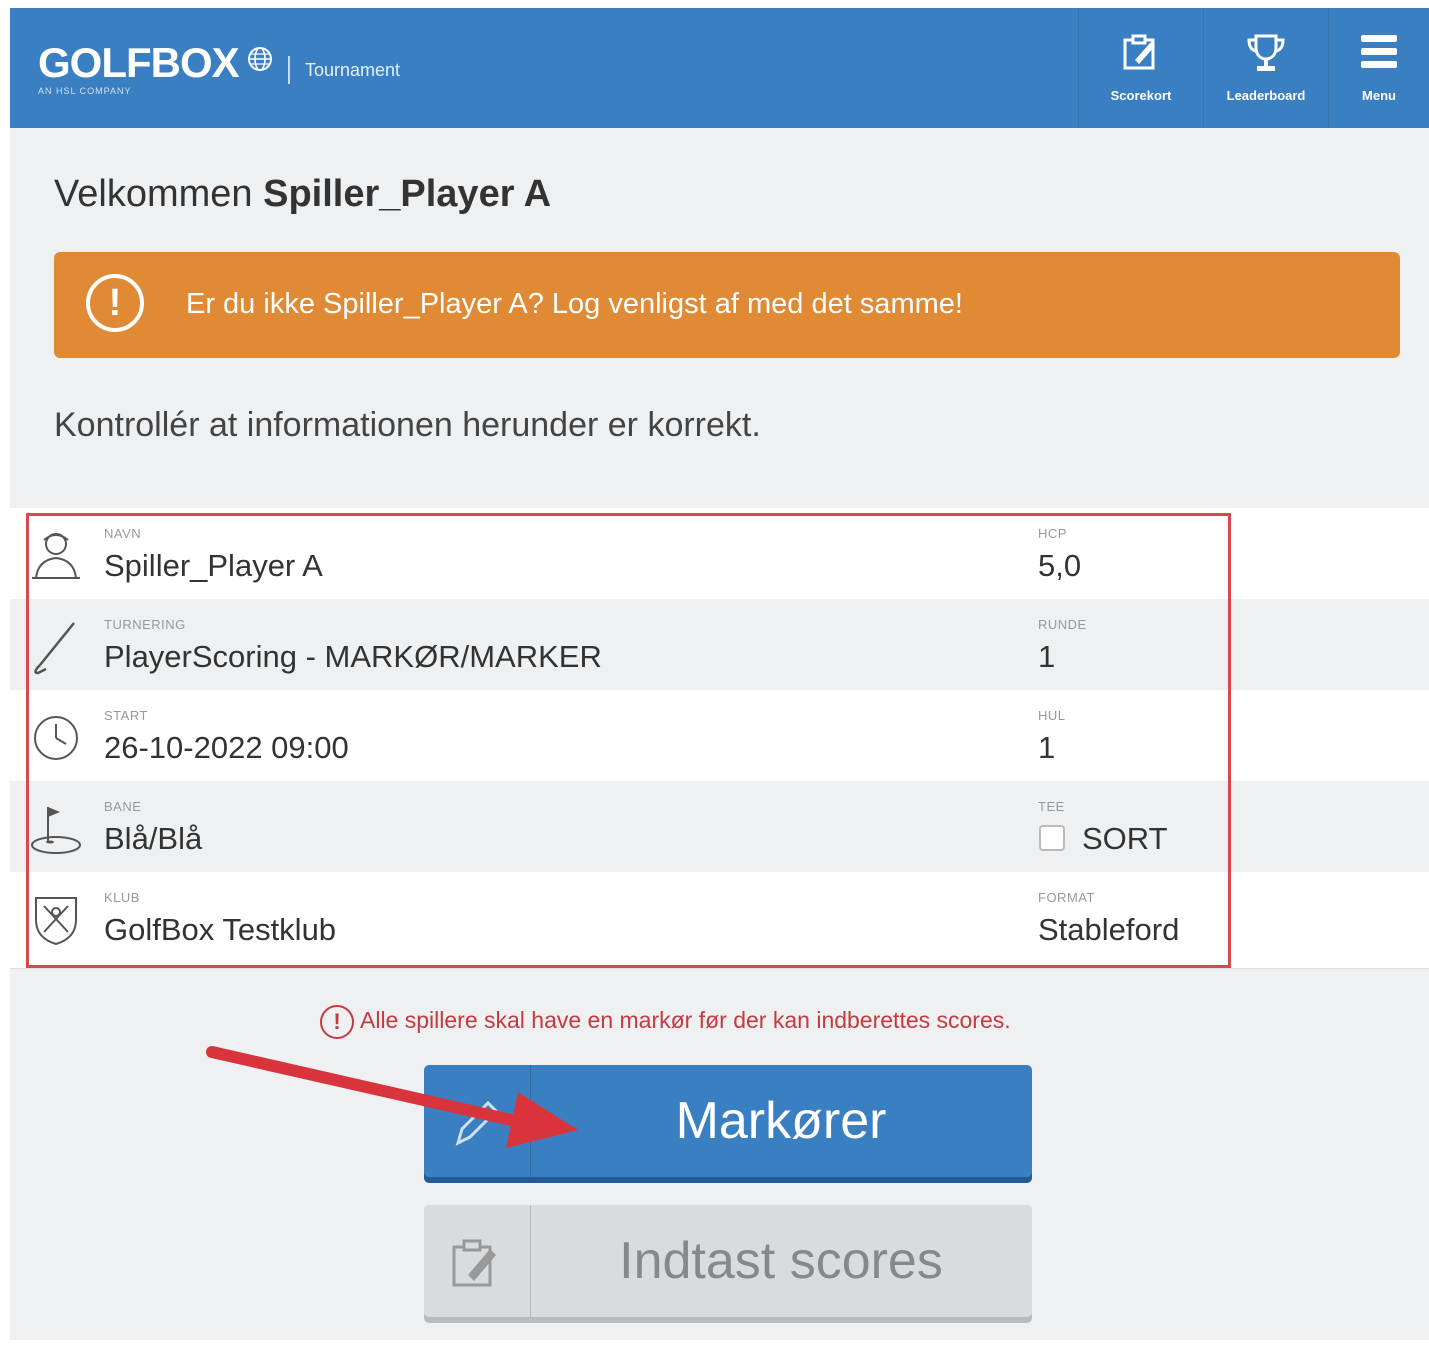 The width and height of the screenshot is (1429, 1345). What do you see at coordinates (153, 194) in the screenshot?
I see `welcome-prefix: Velkommen` at bounding box center [153, 194].